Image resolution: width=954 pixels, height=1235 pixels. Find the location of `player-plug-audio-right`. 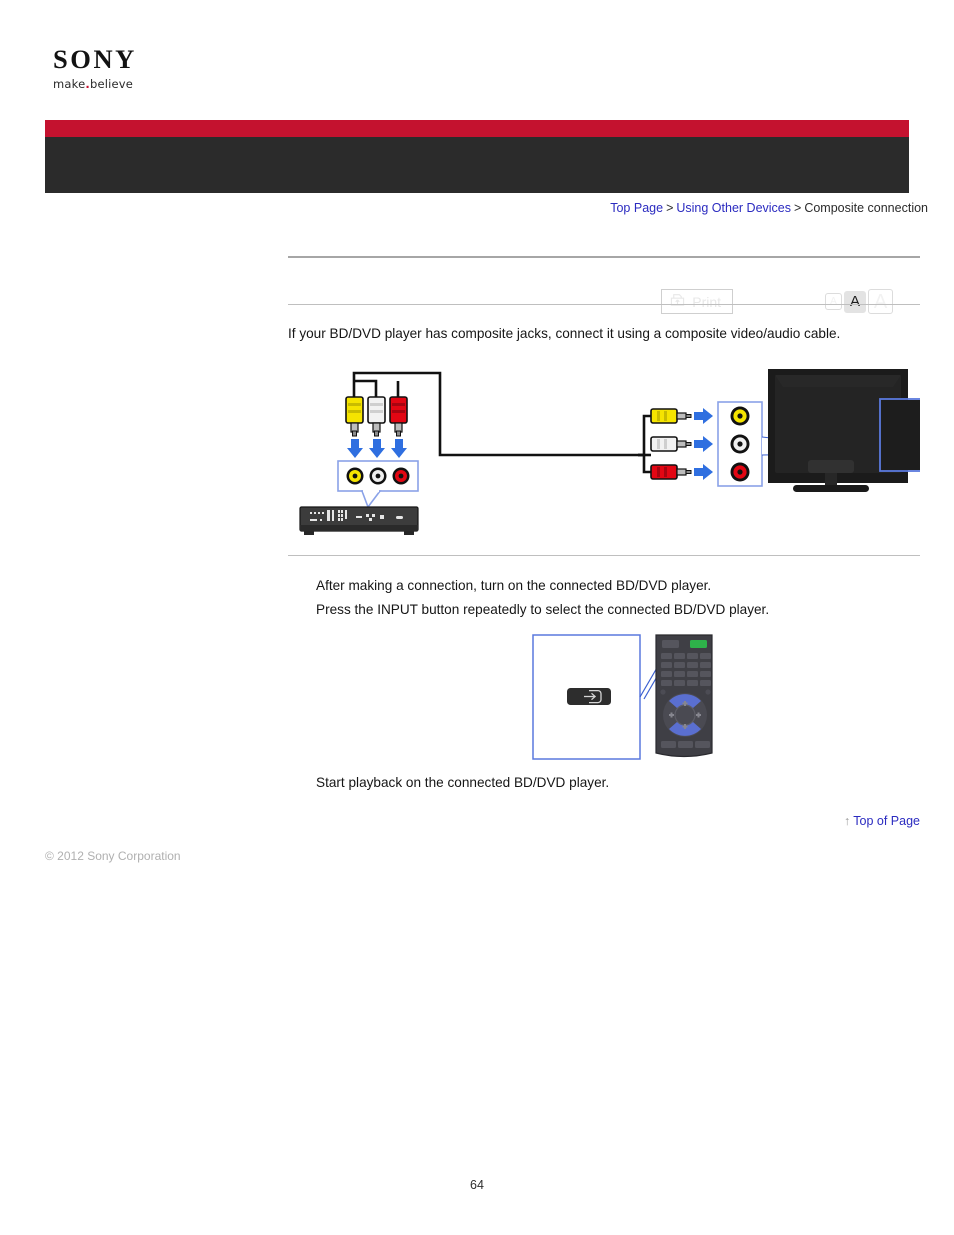

player-plug-audio-right is located at coordinates (398, 416).